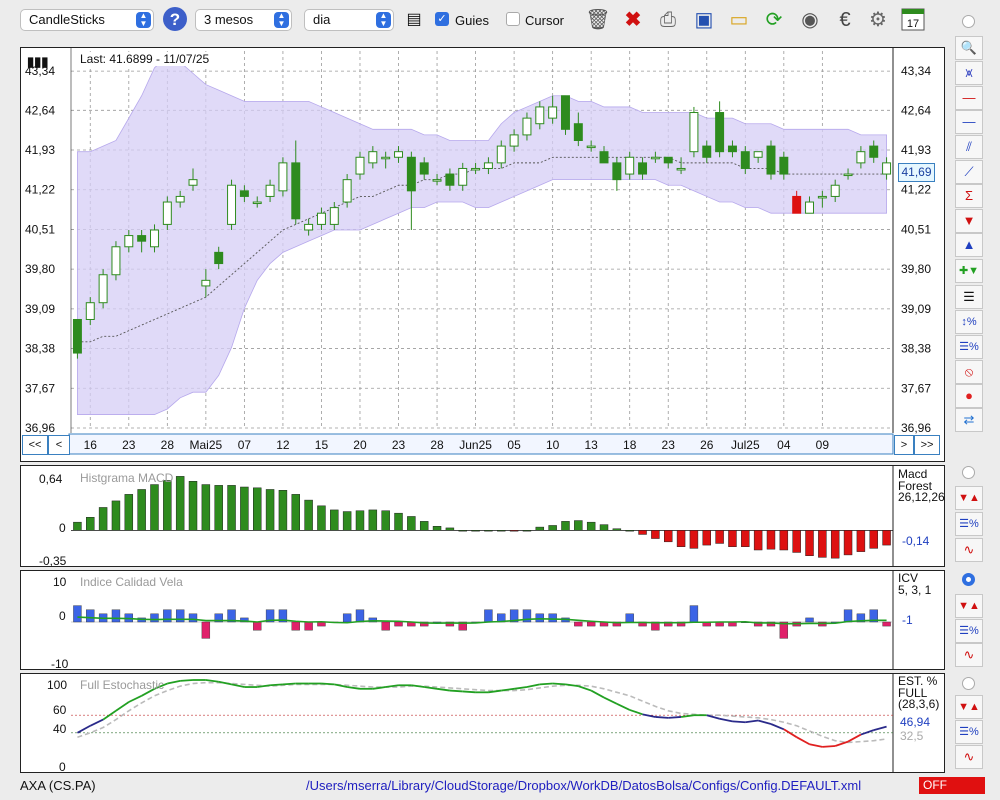 Image resolution: width=1000 pixels, height=800 pixels. Describe the element at coordinates (513, 19) in the screenshot. I see `cursor-checkbox` at that location.